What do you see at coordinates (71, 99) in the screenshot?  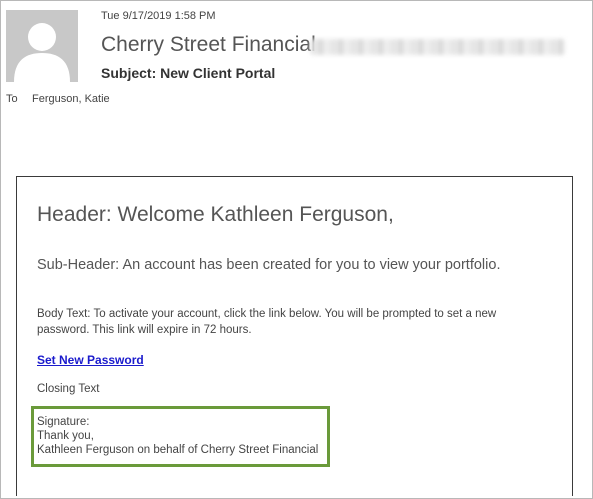 I see `recipient-name: Ferguson, Katie` at bounding box center [71, 99].